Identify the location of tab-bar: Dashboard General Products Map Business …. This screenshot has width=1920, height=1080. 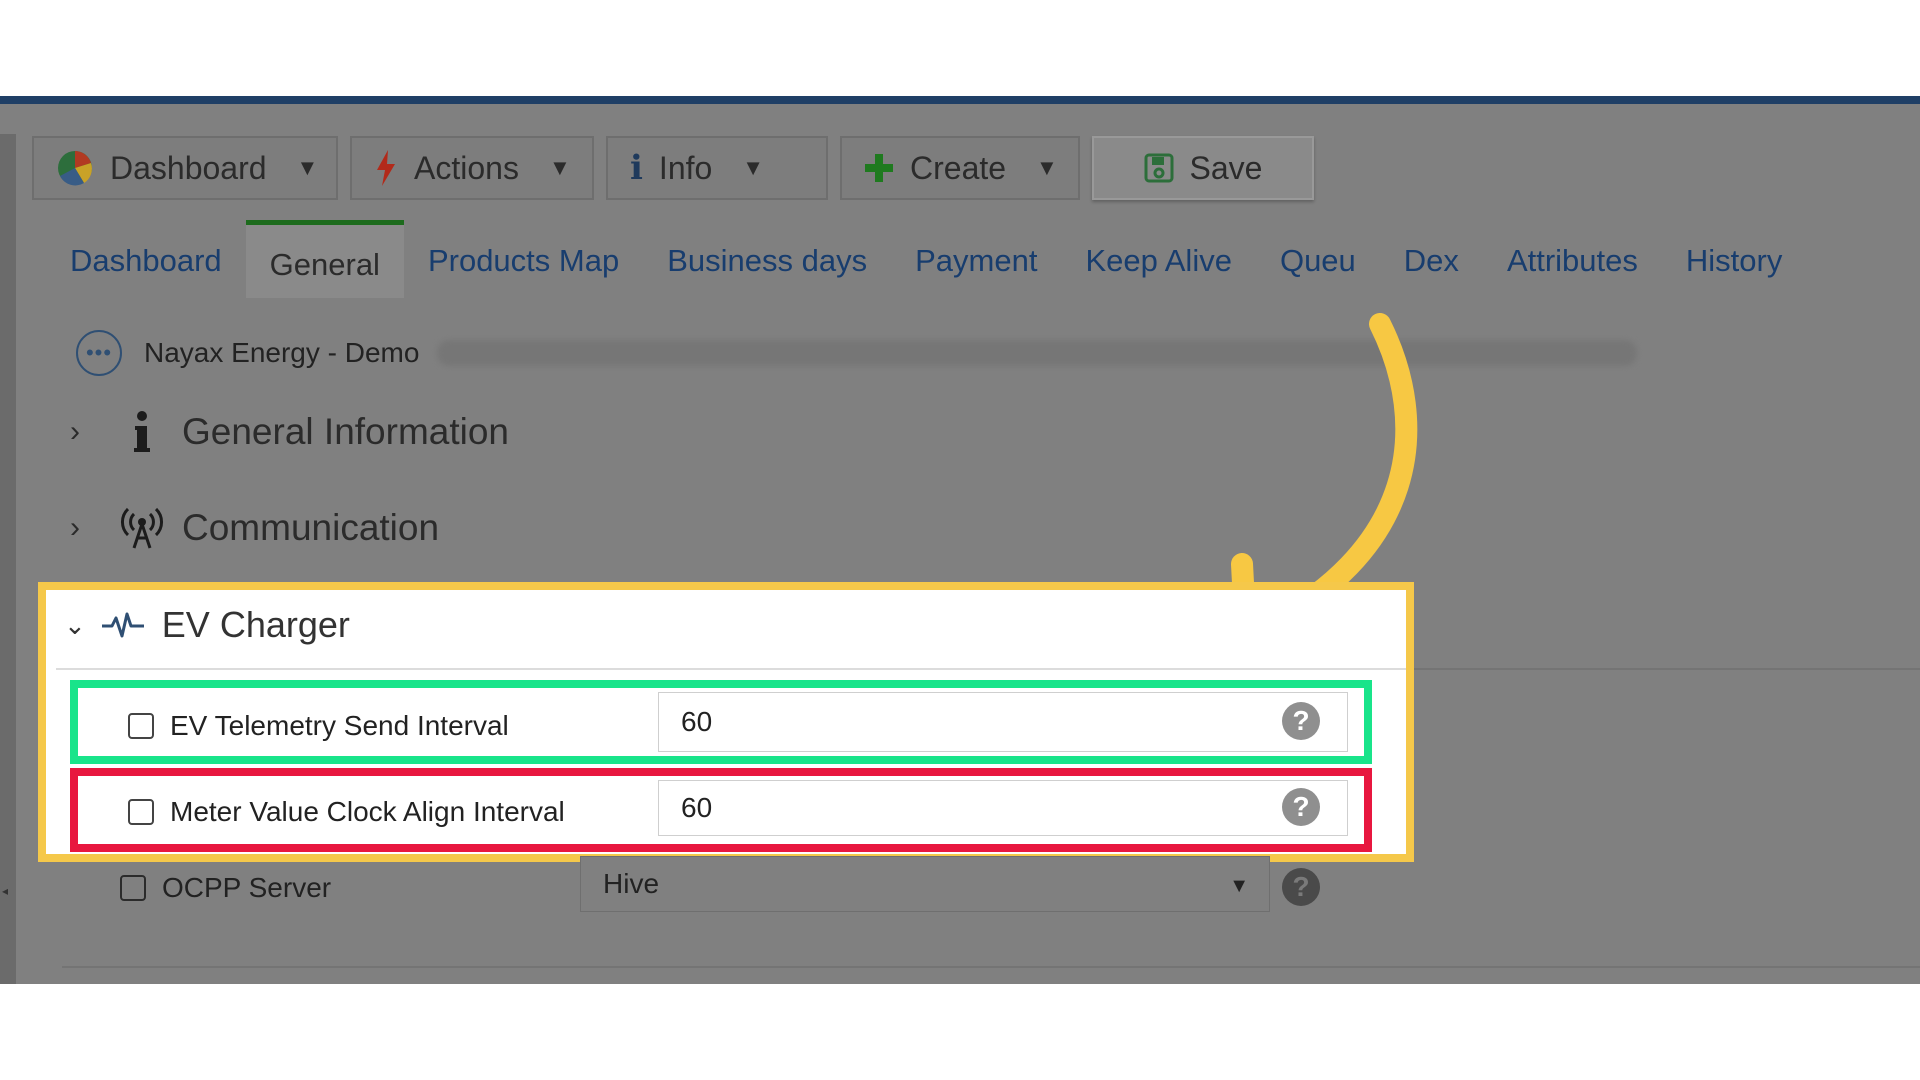
(926, 259).